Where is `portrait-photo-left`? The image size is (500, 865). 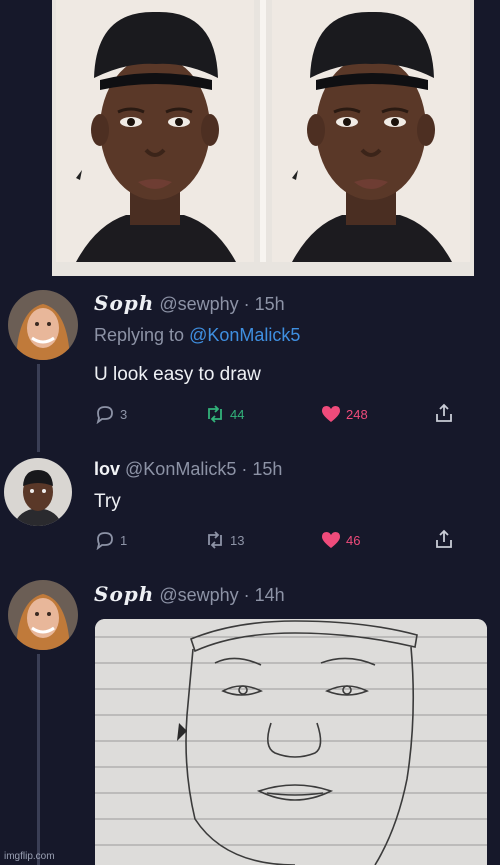 portrait-photo-left is located at coordinates (155, 131).